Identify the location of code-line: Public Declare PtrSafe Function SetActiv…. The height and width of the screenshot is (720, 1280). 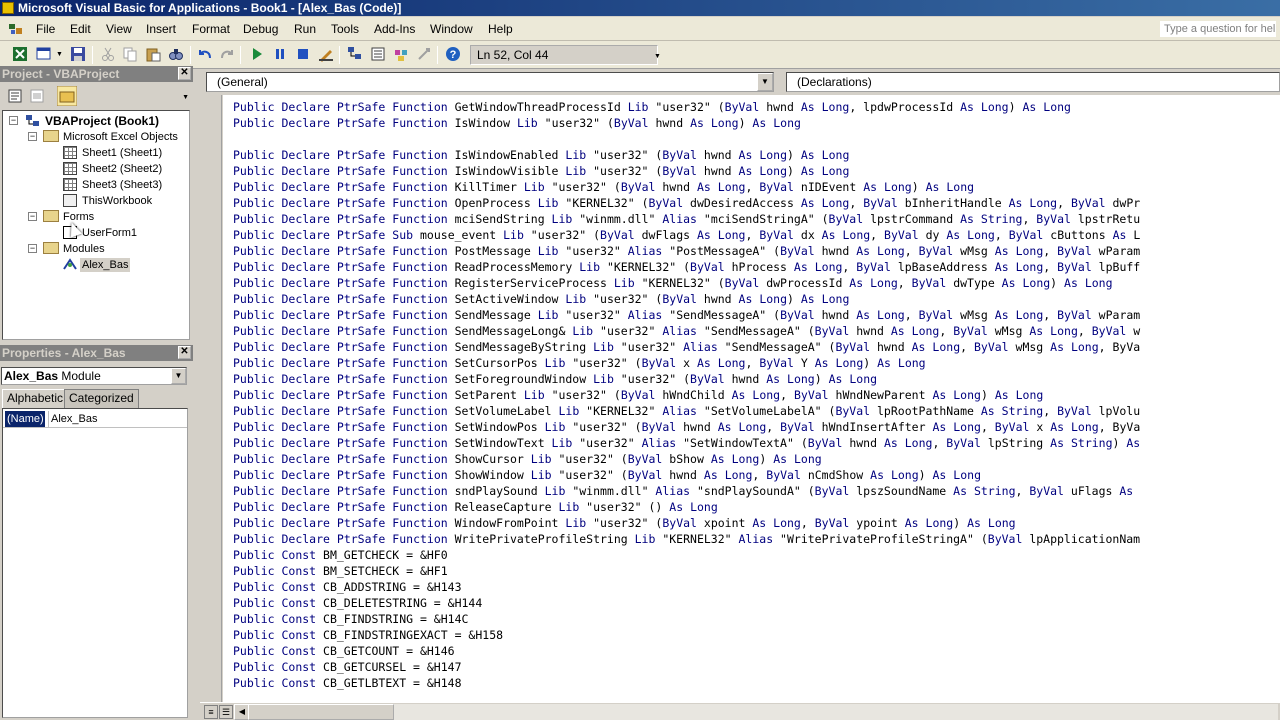
(541, 299).